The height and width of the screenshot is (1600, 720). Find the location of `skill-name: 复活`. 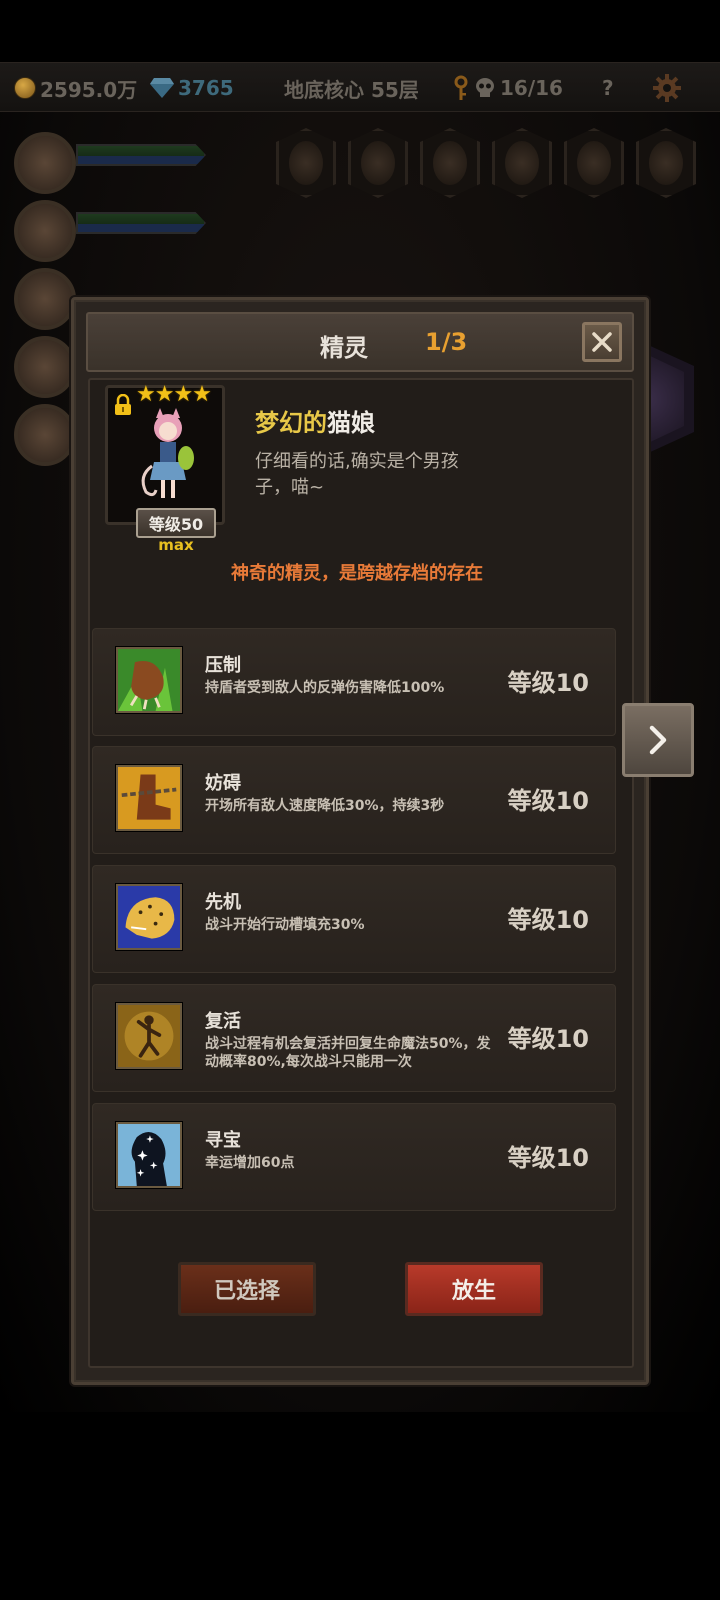

skill-name: 复活 is located at coordinates (223, 1021).